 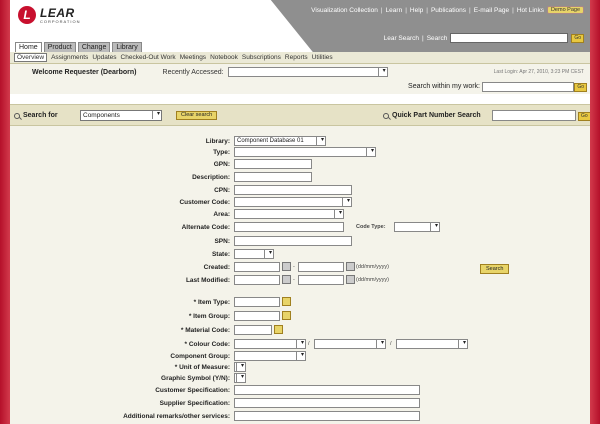 I want to click on header-search: Lear Search | Search Go, so click(x=484, y=38).